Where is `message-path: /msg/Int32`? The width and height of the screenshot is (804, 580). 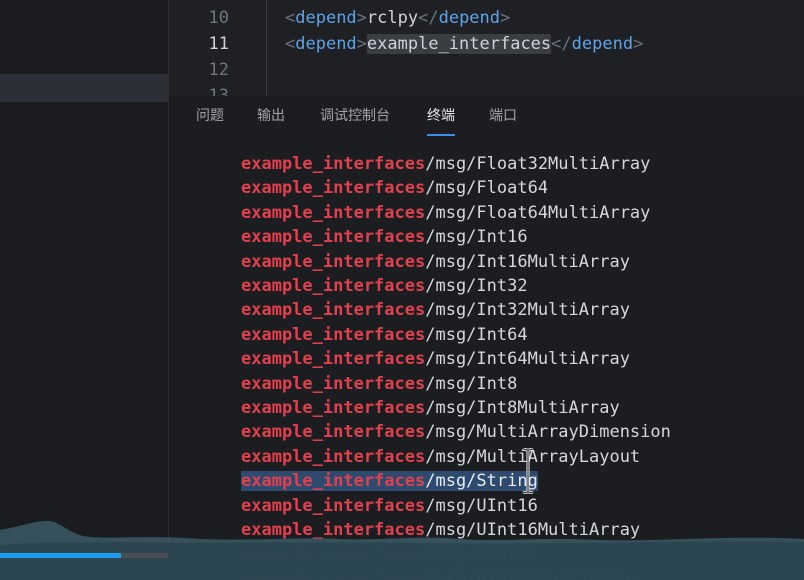
message-path: /msg/Int32 is located at coordinates (476, 286).